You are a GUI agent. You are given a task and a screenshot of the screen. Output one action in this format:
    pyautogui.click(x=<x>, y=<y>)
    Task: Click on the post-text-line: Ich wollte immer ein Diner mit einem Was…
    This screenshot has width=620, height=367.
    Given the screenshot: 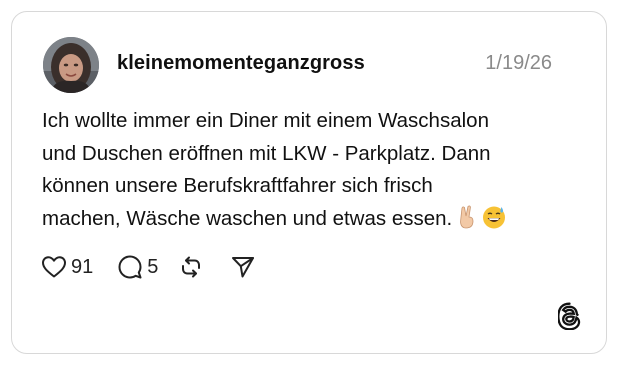 What is the action you would take?
    pyautogui.click(x=265, y=120)
    